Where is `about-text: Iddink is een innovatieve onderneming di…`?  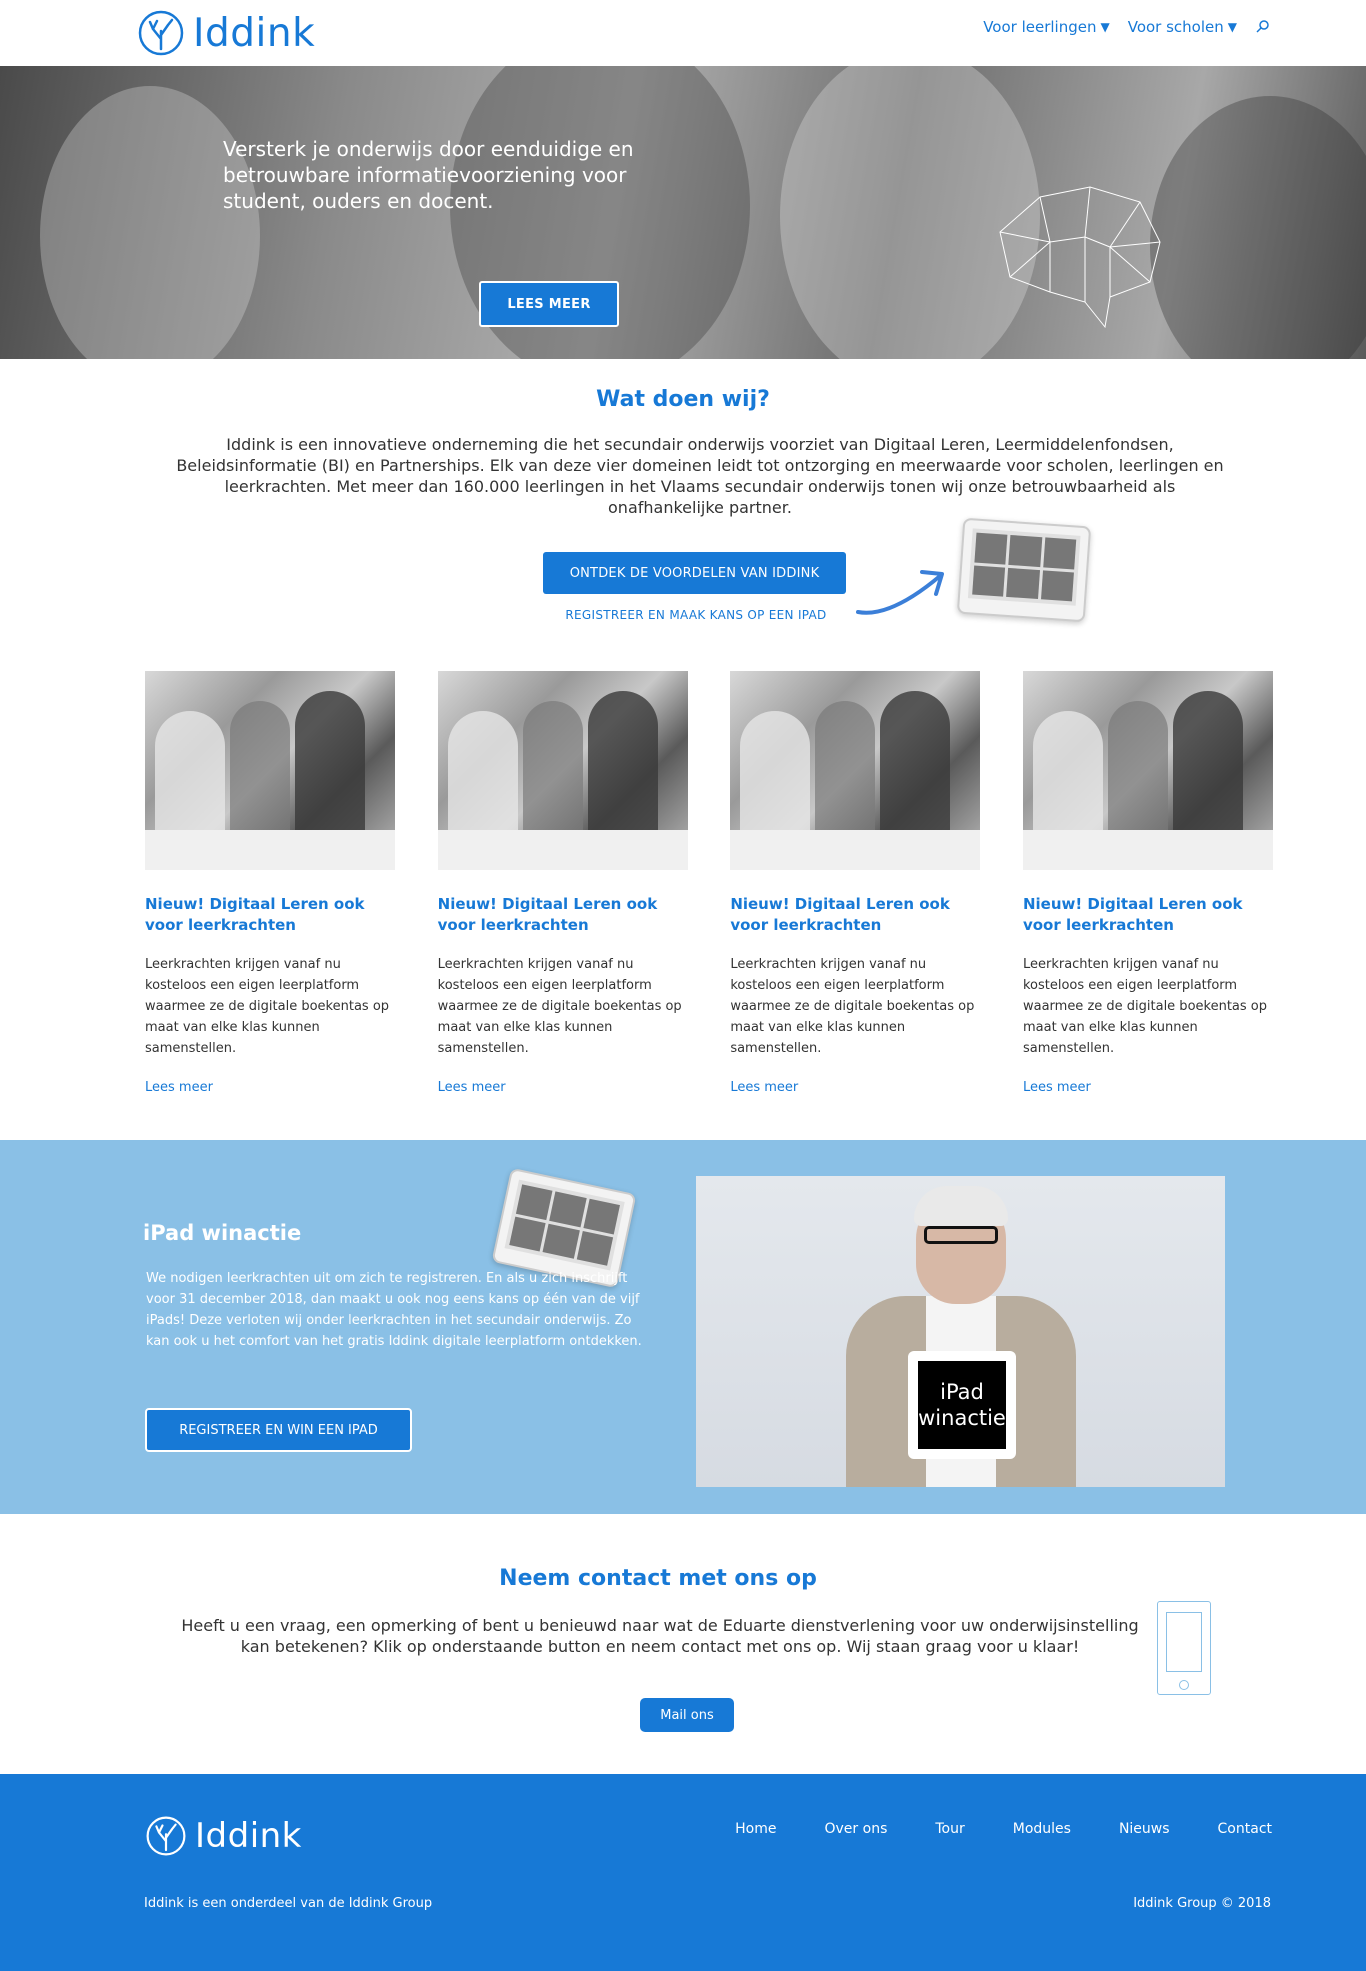 about-text: Iddink is een innovatieve onderneming di… is located at coordinates (700, 476).